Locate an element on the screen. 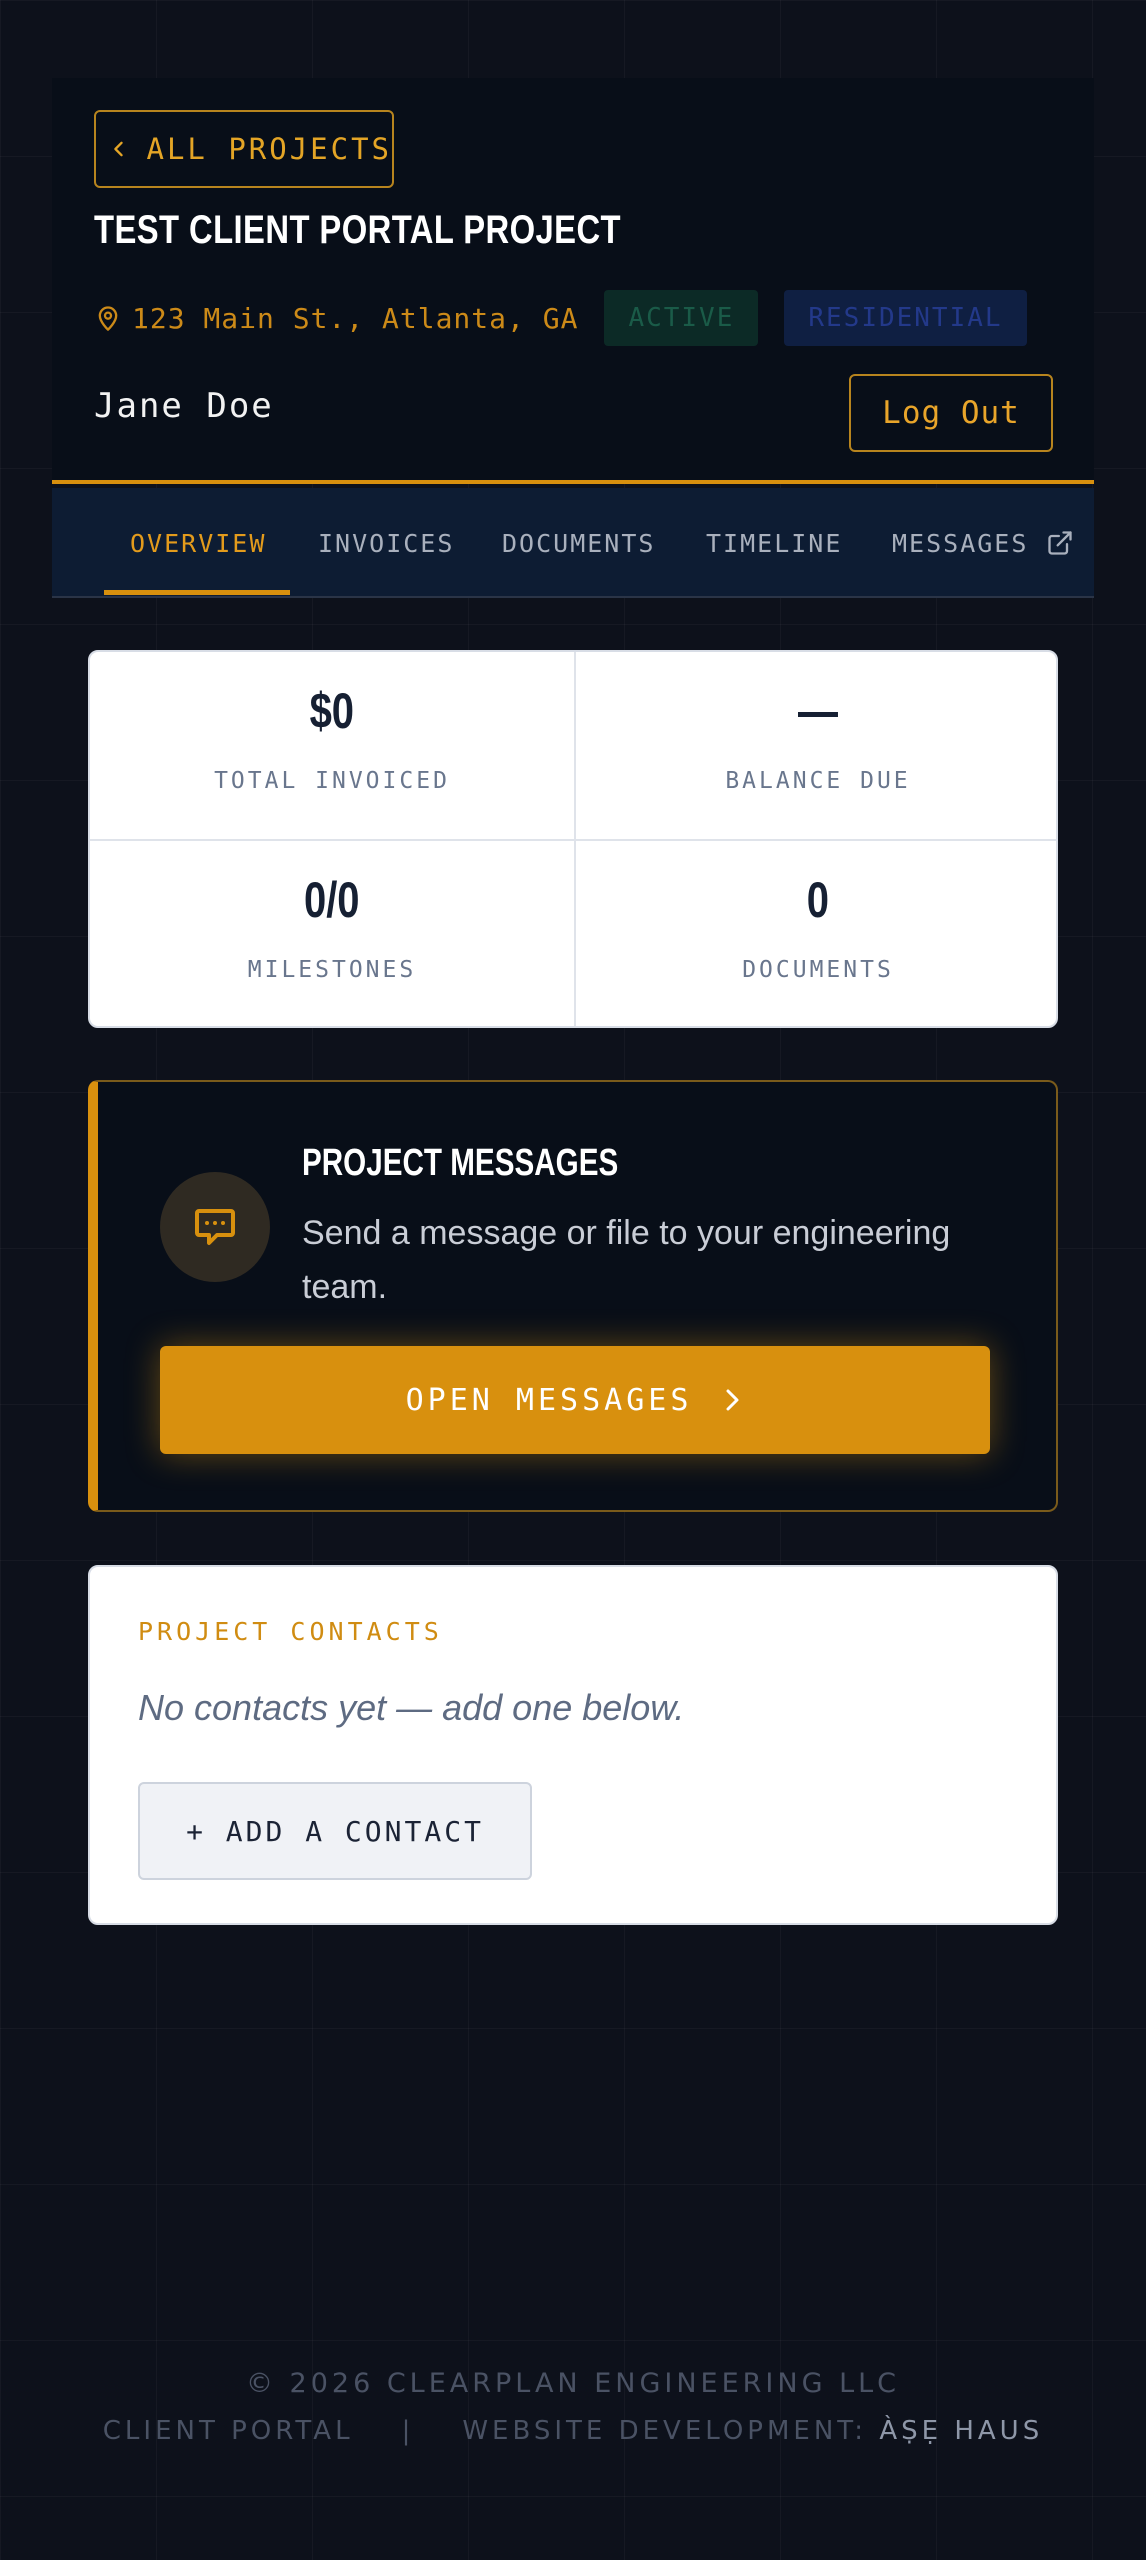 This screenshot has width=1146, height=2560. open-messages-button: OPEN MESSAGES is located at coordinates (575, 1400).